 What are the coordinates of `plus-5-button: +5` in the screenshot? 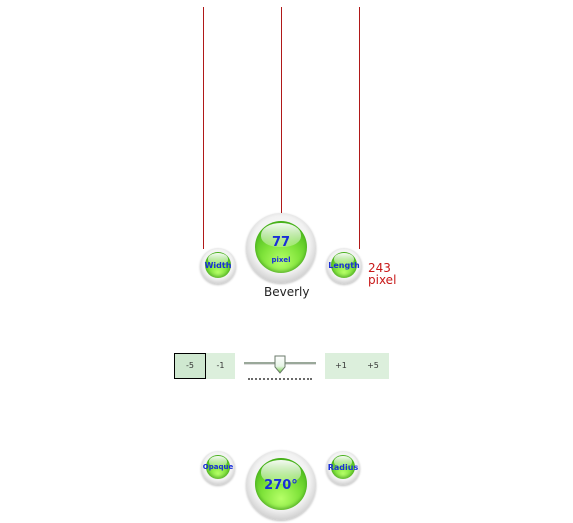 It's located at (373, 366).